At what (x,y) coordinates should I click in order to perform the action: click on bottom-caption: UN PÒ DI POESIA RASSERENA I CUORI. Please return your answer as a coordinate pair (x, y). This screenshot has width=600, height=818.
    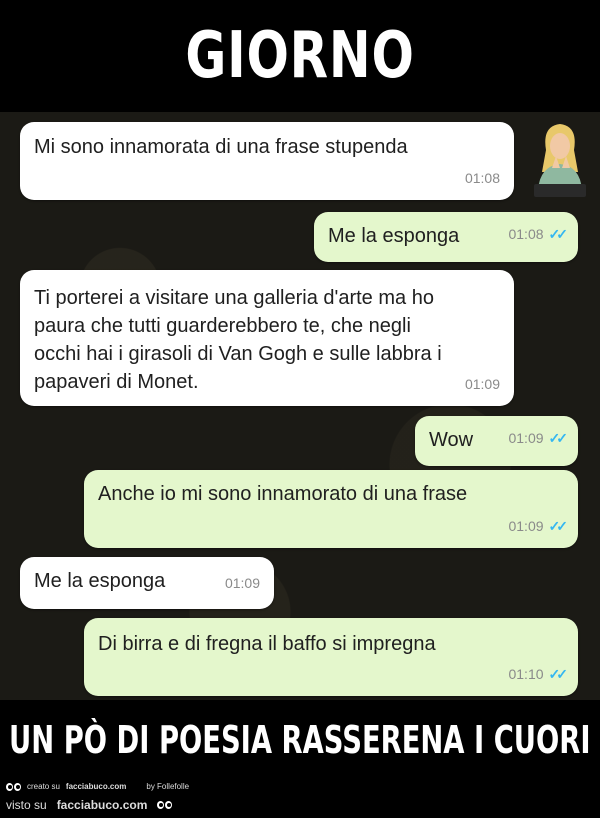
    Looking at the image, I should click on (300, 740).